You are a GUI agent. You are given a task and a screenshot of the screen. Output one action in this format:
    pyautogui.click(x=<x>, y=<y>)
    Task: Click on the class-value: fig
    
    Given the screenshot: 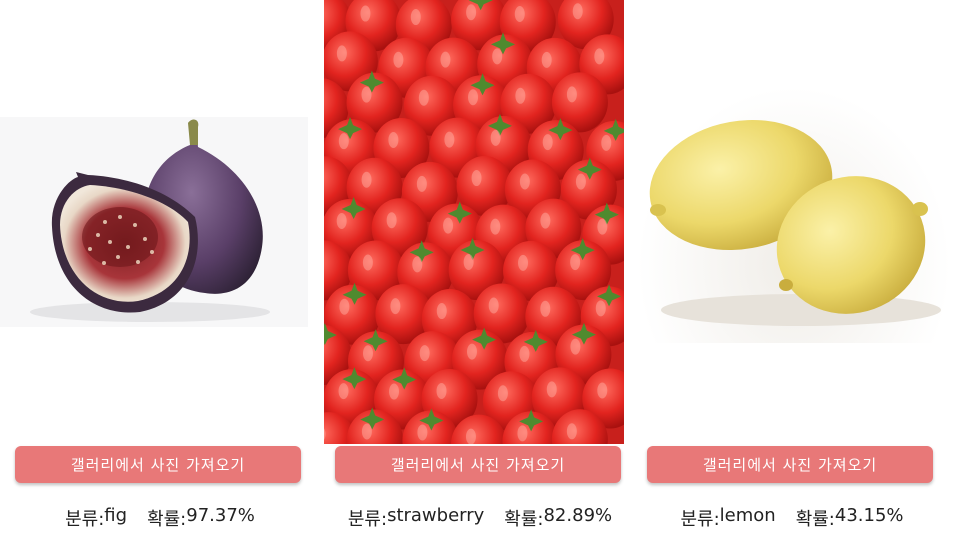 What is the action you would take?
    pyautogui.click(x=116, y=515)
    